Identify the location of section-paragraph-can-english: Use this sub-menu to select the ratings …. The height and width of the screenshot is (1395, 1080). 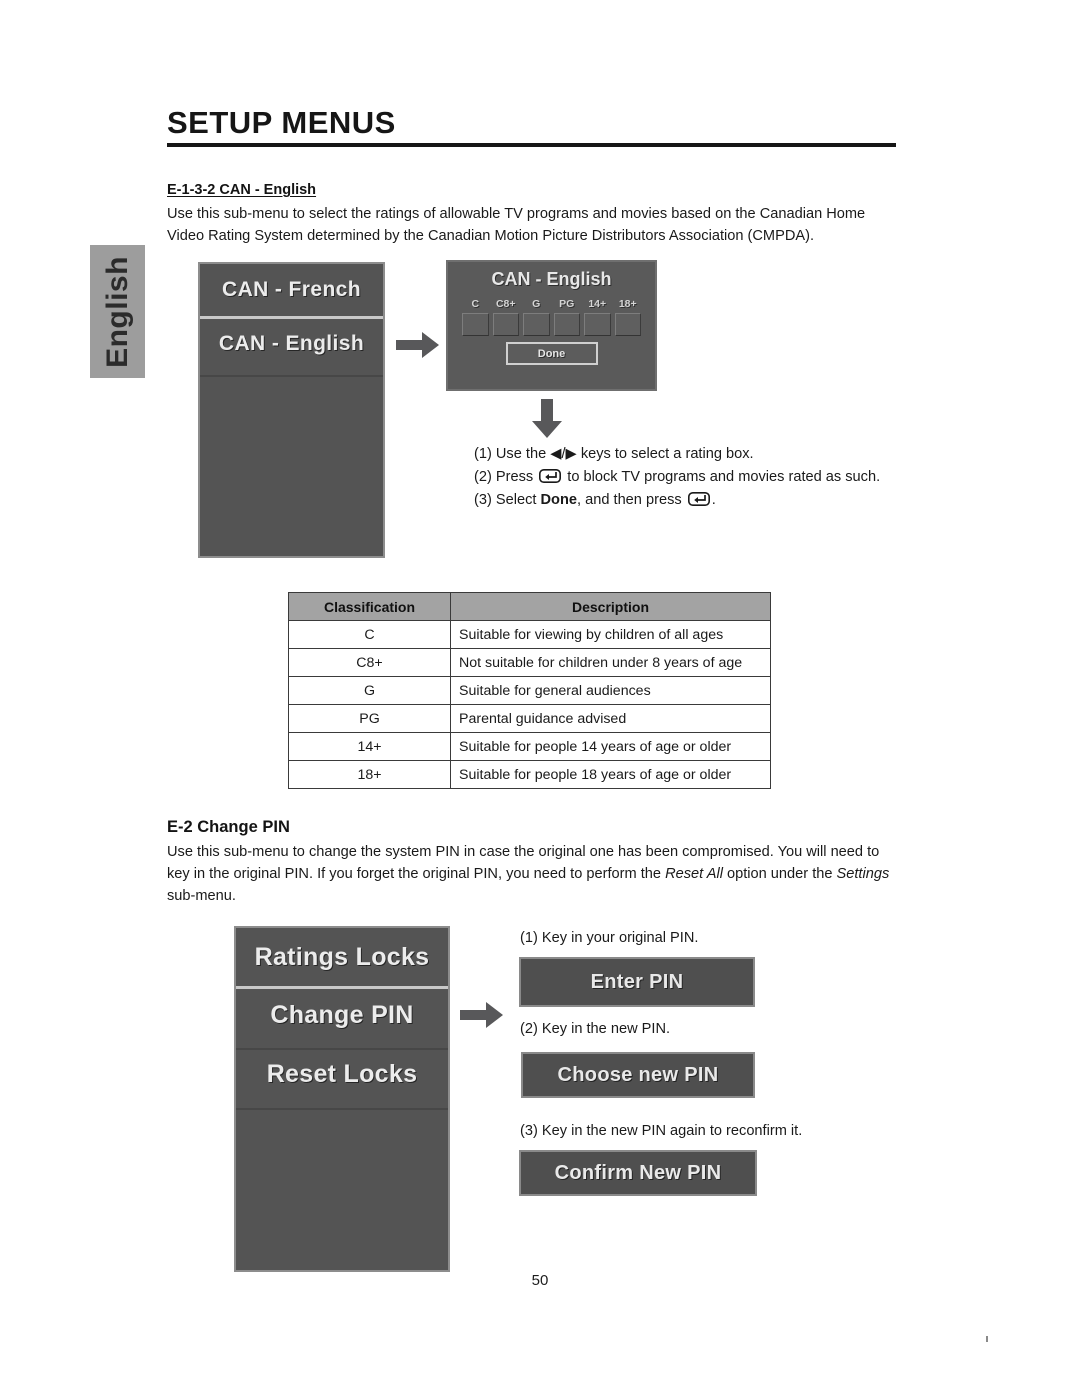
(516, 225).